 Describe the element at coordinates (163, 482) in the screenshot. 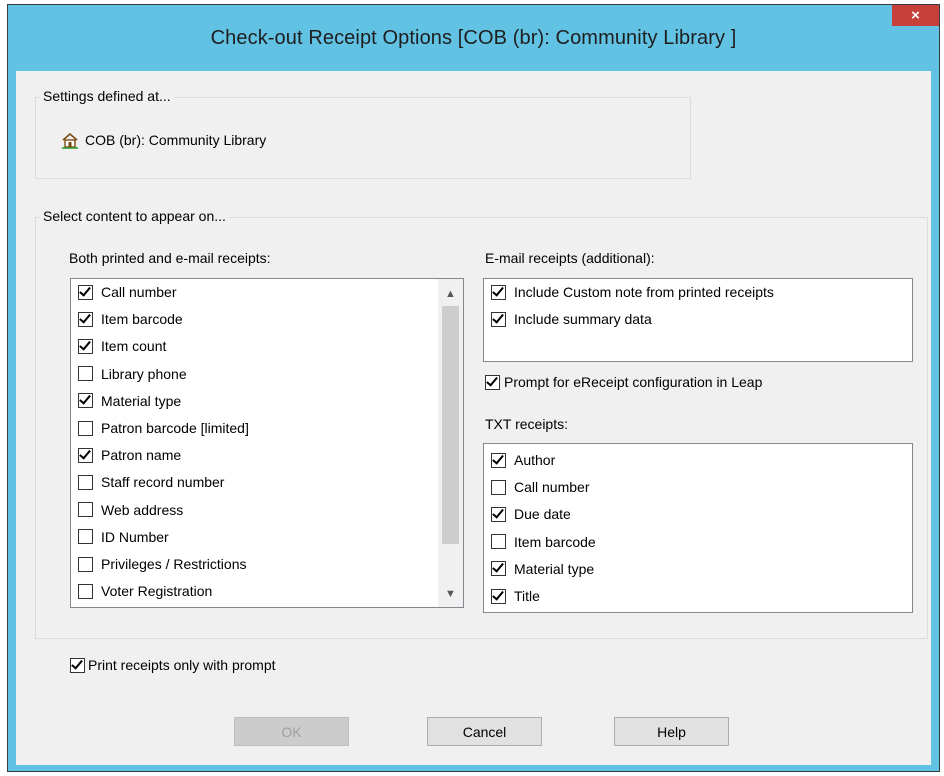

I see `checkbox-label: Staff record number` at that location.